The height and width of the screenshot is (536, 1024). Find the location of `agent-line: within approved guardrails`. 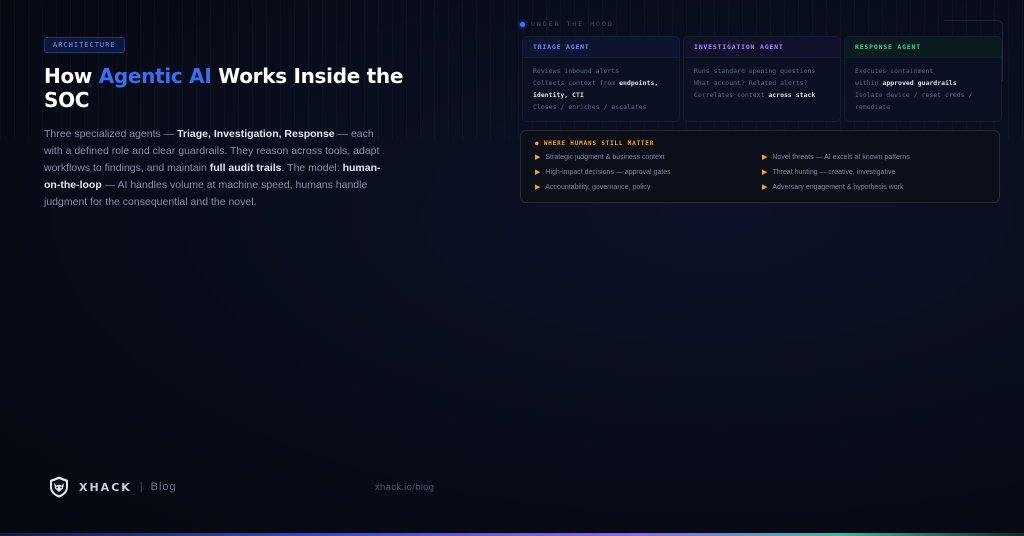

agent-line: within approved guardrails is located at coordinates (923, 83).